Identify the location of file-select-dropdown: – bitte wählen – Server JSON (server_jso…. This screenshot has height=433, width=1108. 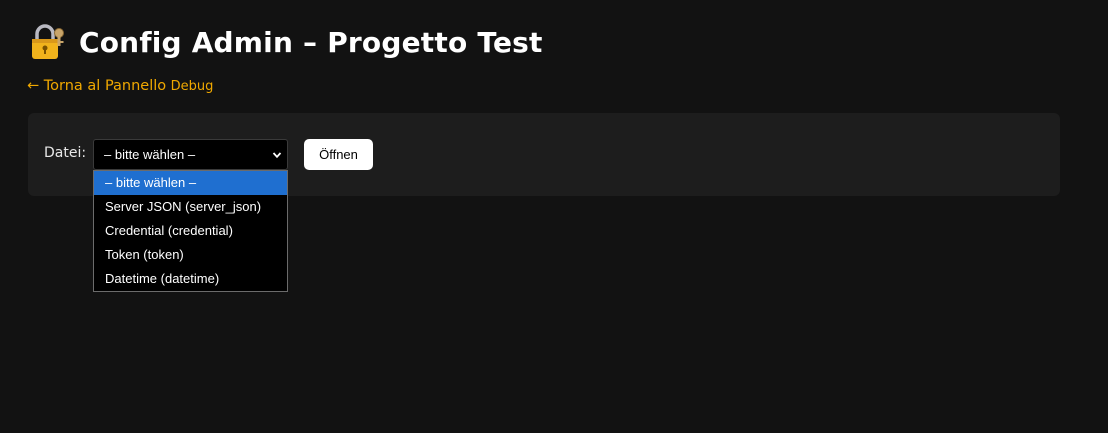
(190, 231).